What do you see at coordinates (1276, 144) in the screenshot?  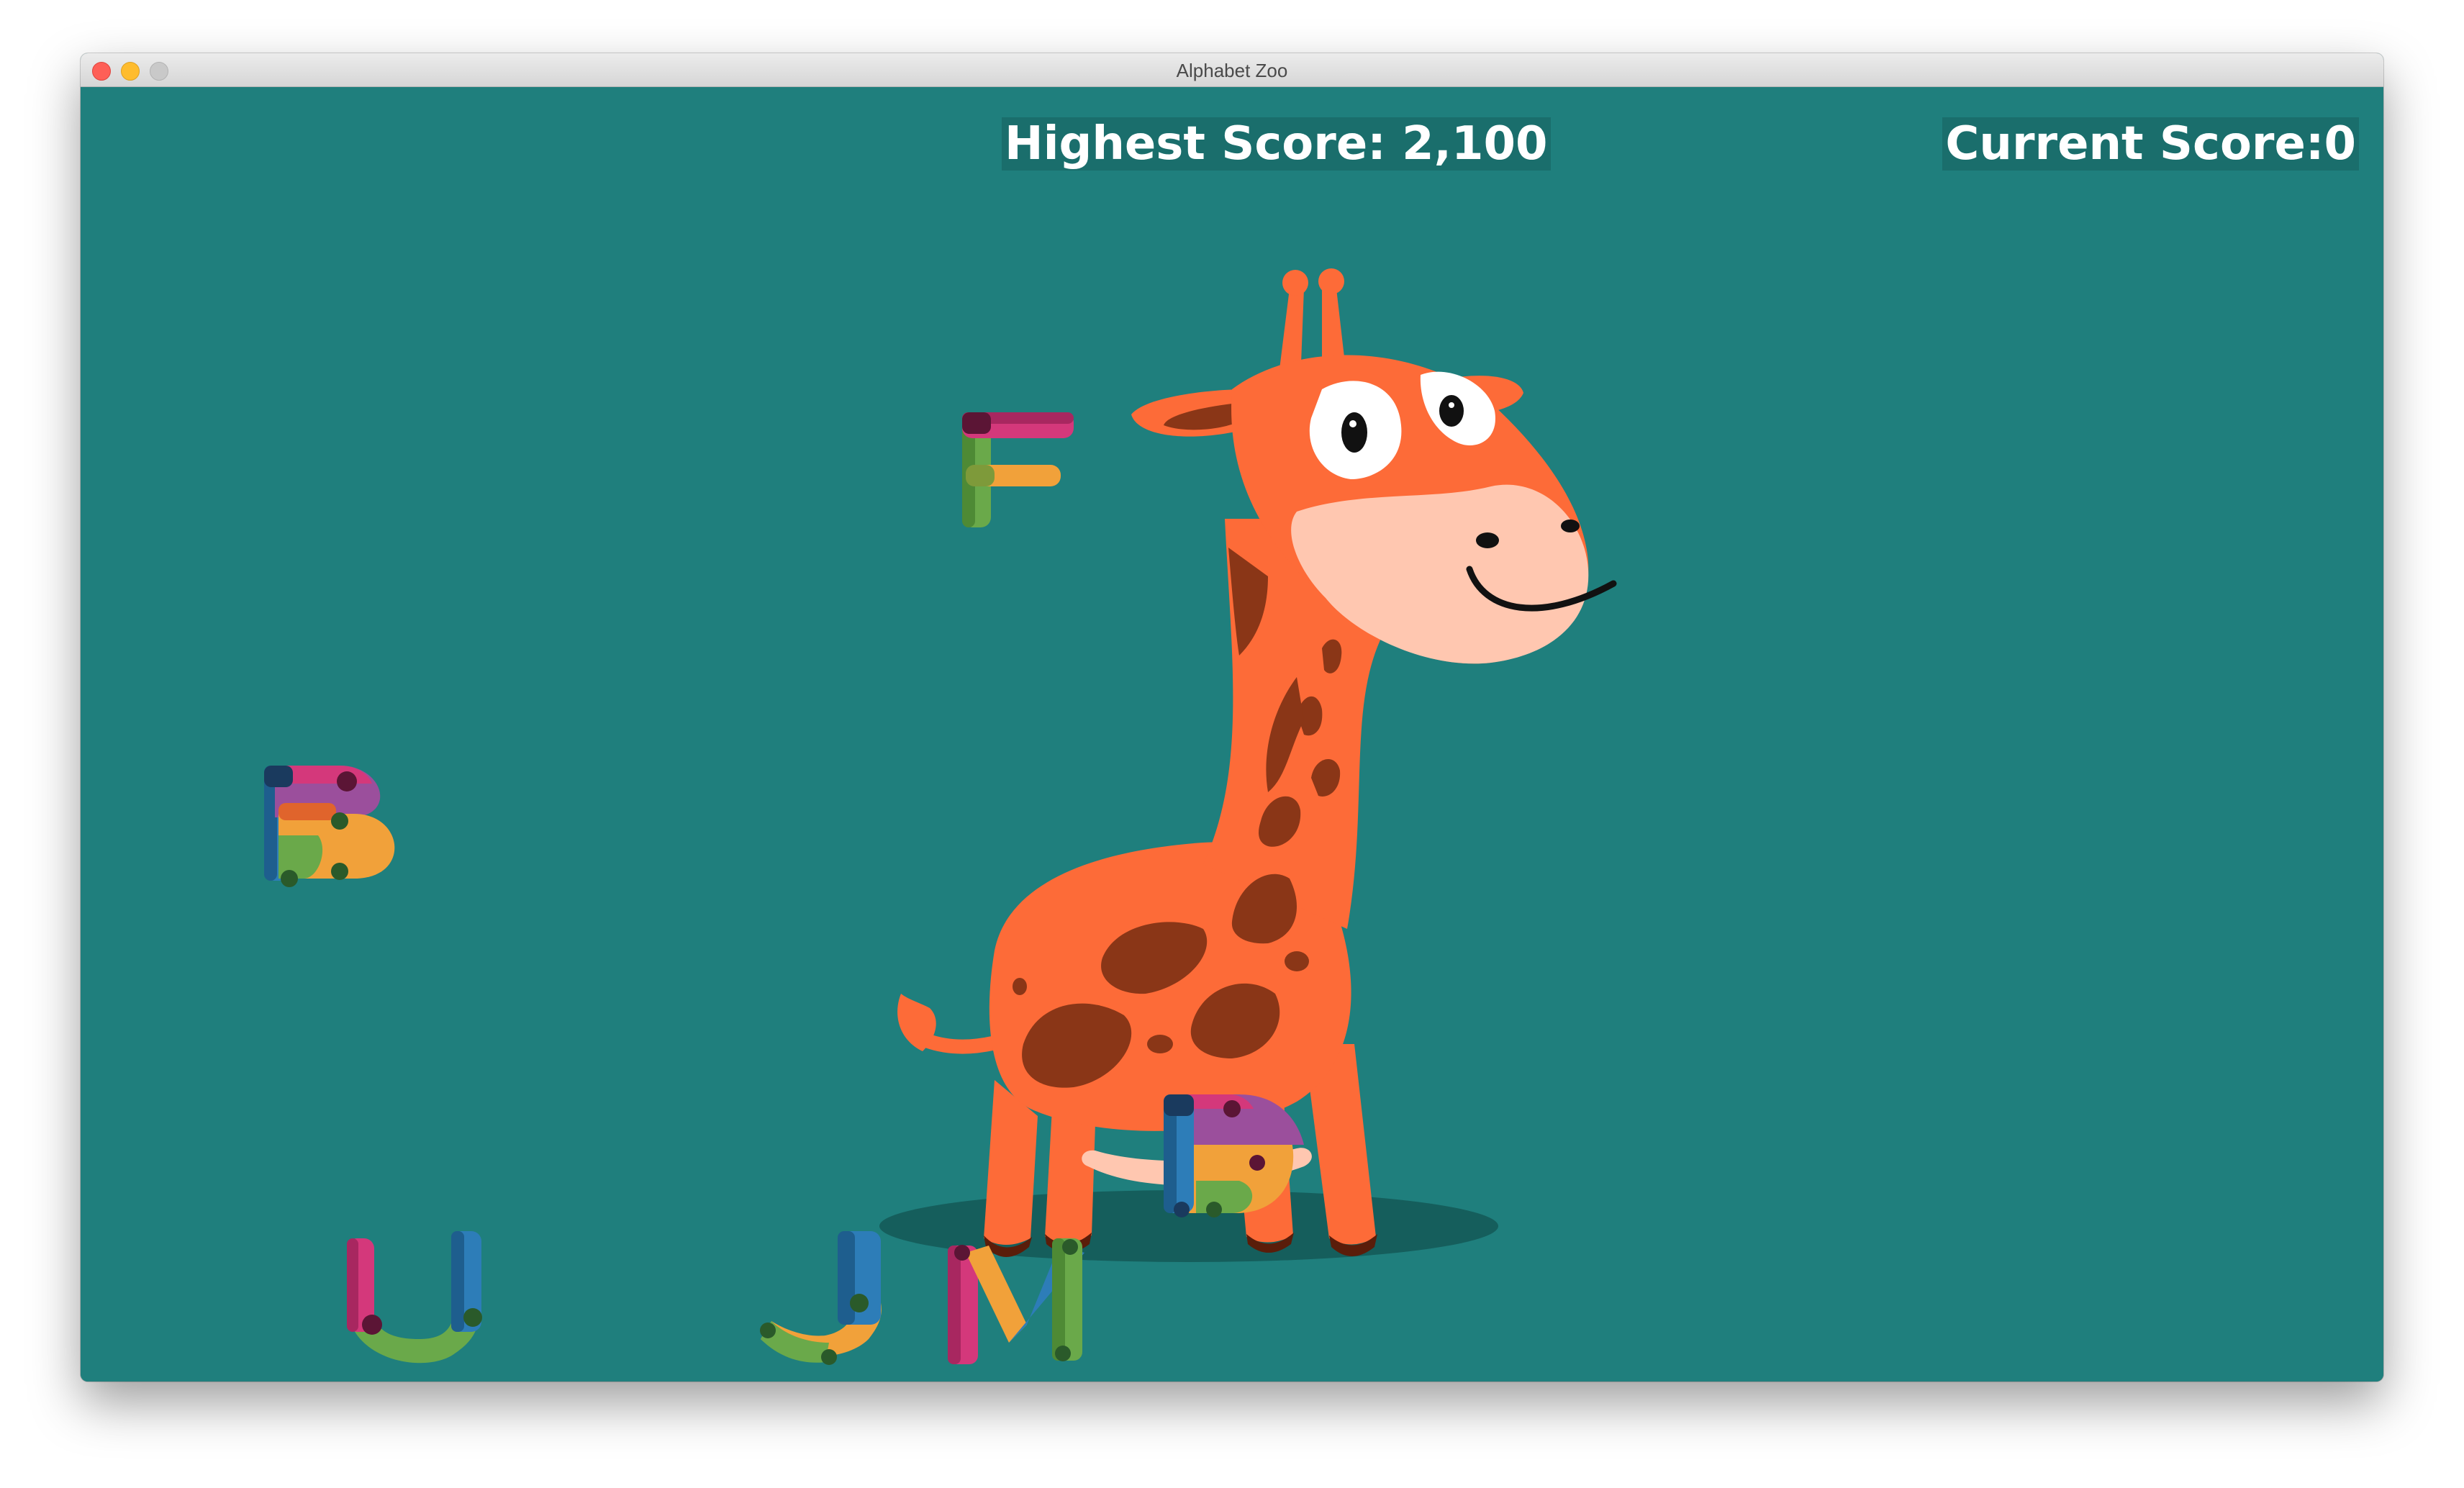 I see `highest-score-label: Highest Score: 2,100` at bounding box center [1276, 144].